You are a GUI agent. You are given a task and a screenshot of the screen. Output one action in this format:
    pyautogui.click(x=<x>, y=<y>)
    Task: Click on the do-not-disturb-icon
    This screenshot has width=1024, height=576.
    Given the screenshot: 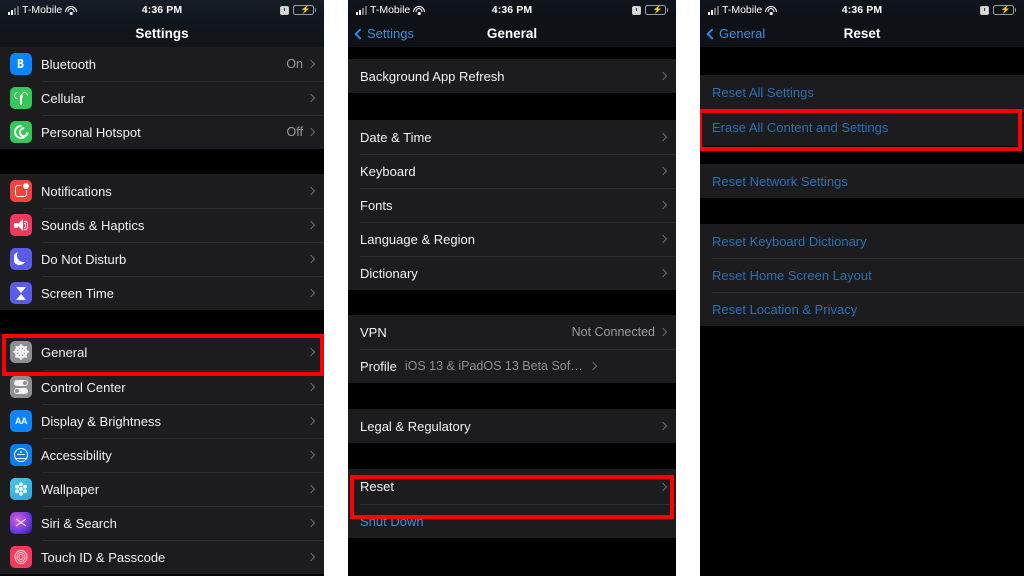 What is the action you would take?
    pyautogui.click(x=21, y=259)
    